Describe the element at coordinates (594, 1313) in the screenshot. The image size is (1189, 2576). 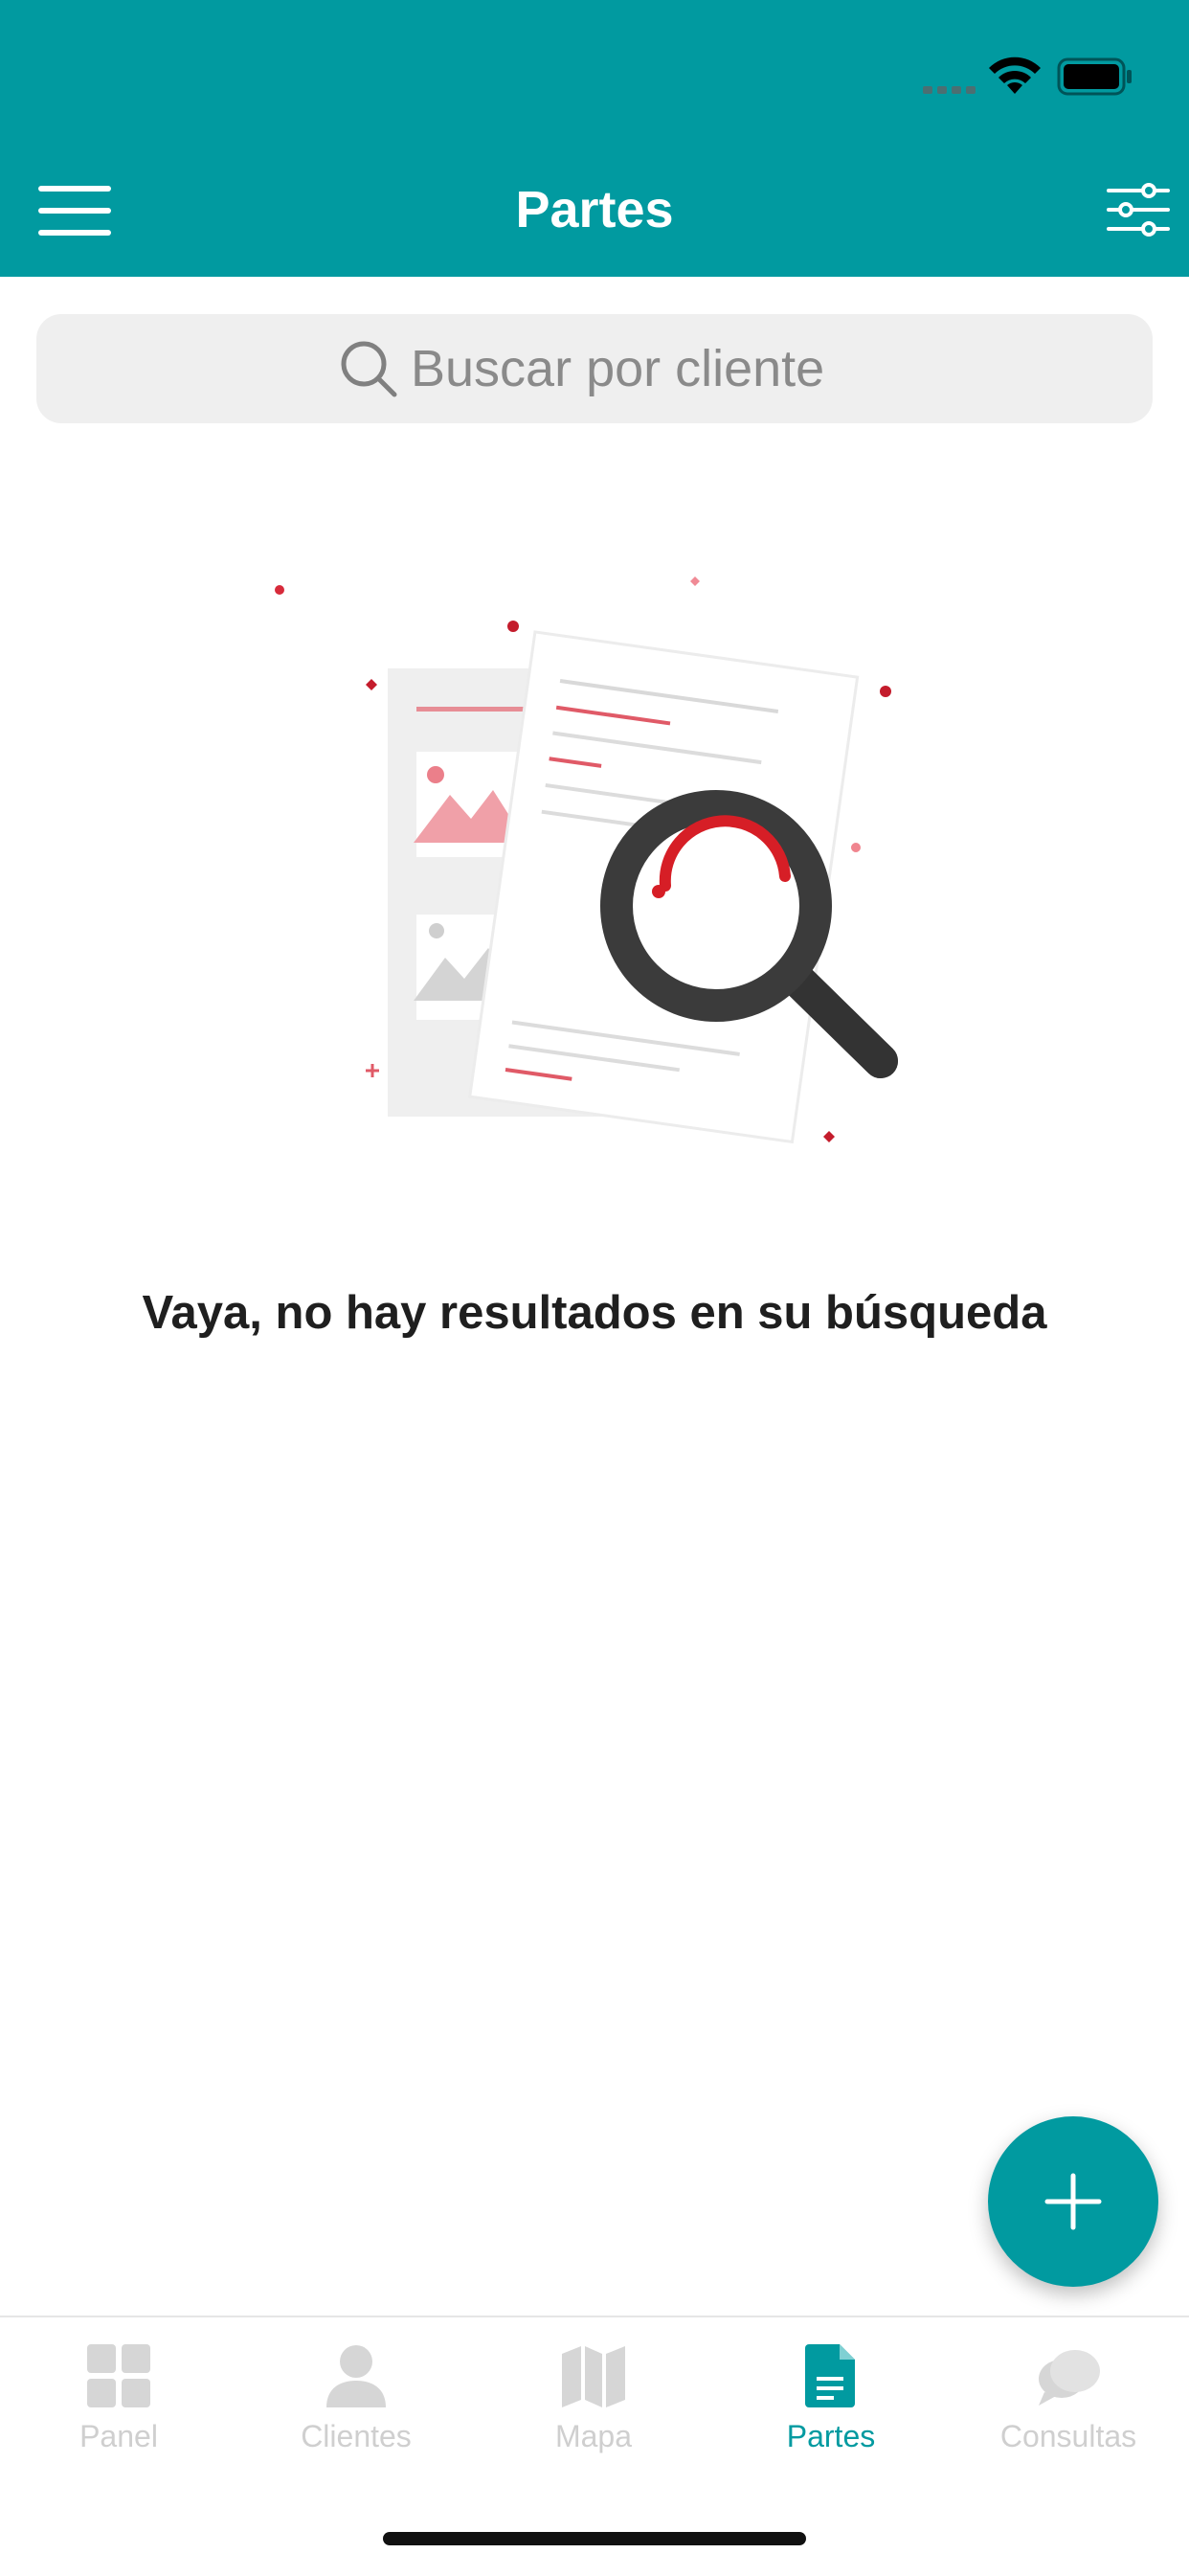
I see `empty-results-message: Vaya, no hay resultados en su búsqueda` at that location.